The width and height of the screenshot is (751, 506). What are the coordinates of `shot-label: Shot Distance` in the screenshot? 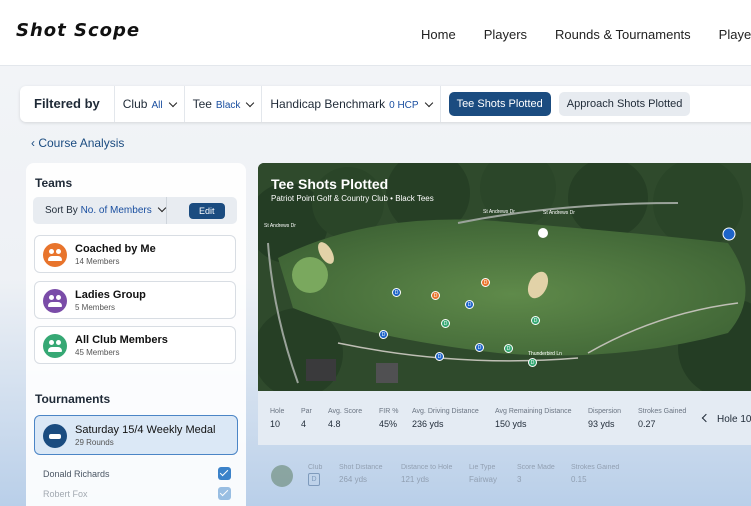 It's located at (361, 467).